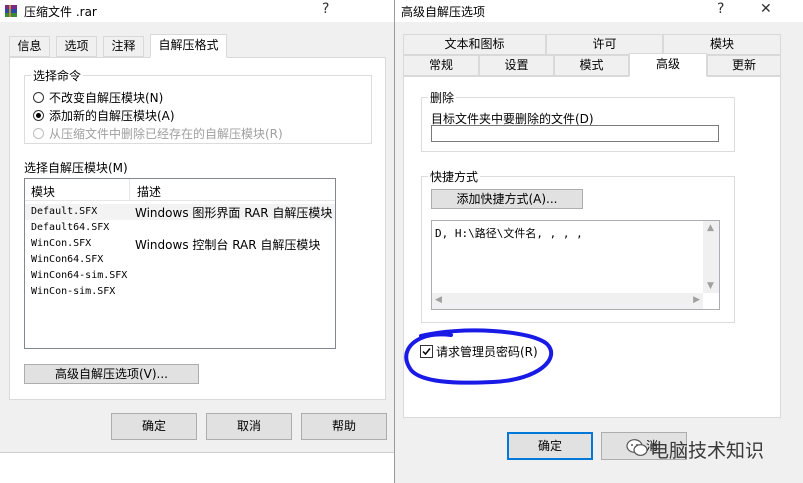 The width and height of the screenshot is (803, 483). I want to click on tab-general: 常规, so click(441, 65).